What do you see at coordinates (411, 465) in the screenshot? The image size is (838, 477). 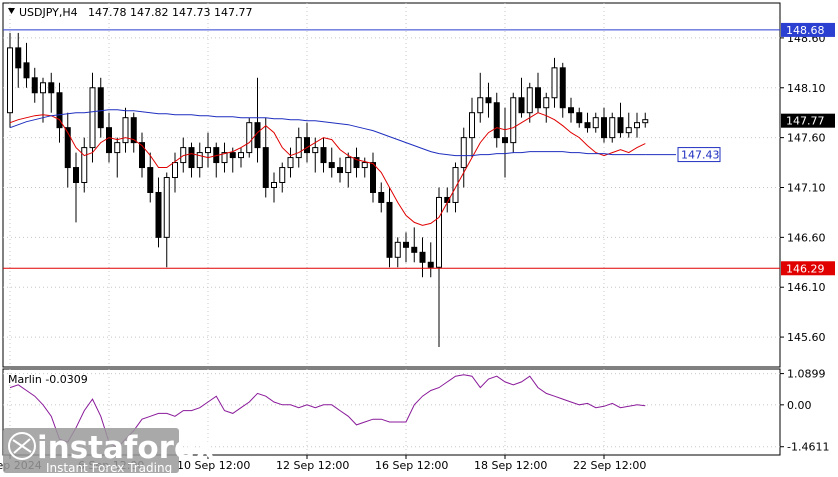 I see `time-tick-label: 16 Sep 12:00` at bounding box center [411, 465].